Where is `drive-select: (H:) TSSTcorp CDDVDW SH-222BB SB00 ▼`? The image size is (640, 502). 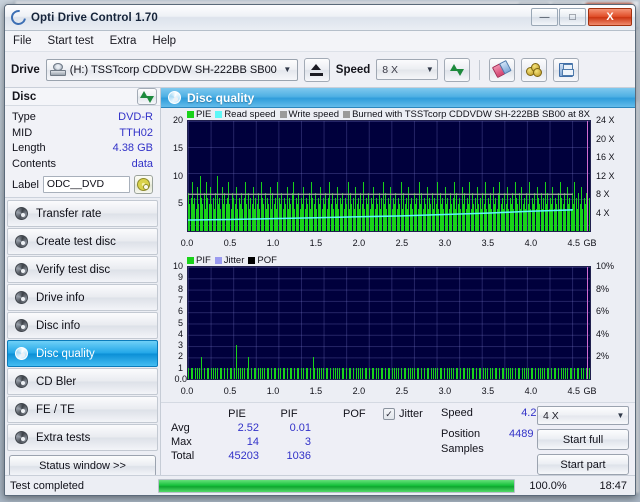
drive-select: (H:) TSSTcorp CDDVDW SH-222BB SB00 ▼ is located at coordinates (171, 69).